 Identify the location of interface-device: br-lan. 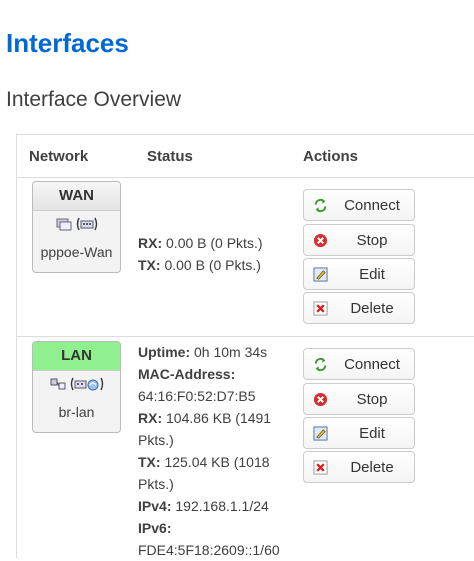
(76, 412).